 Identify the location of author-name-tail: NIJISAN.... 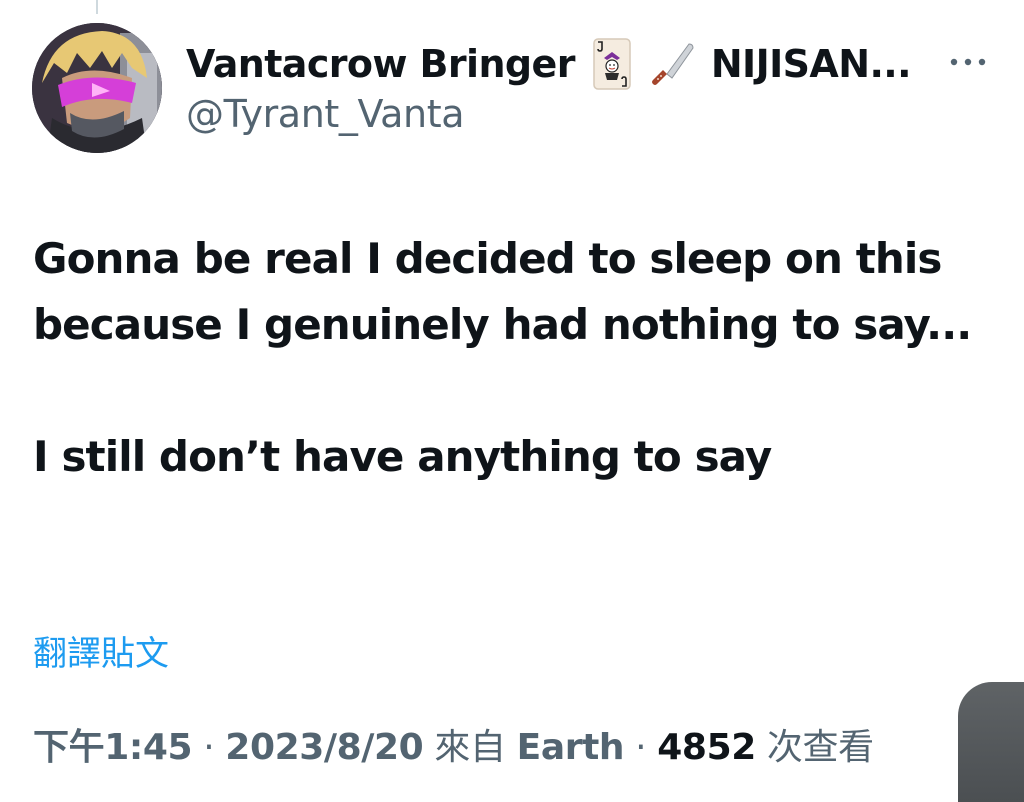
(811, 64).